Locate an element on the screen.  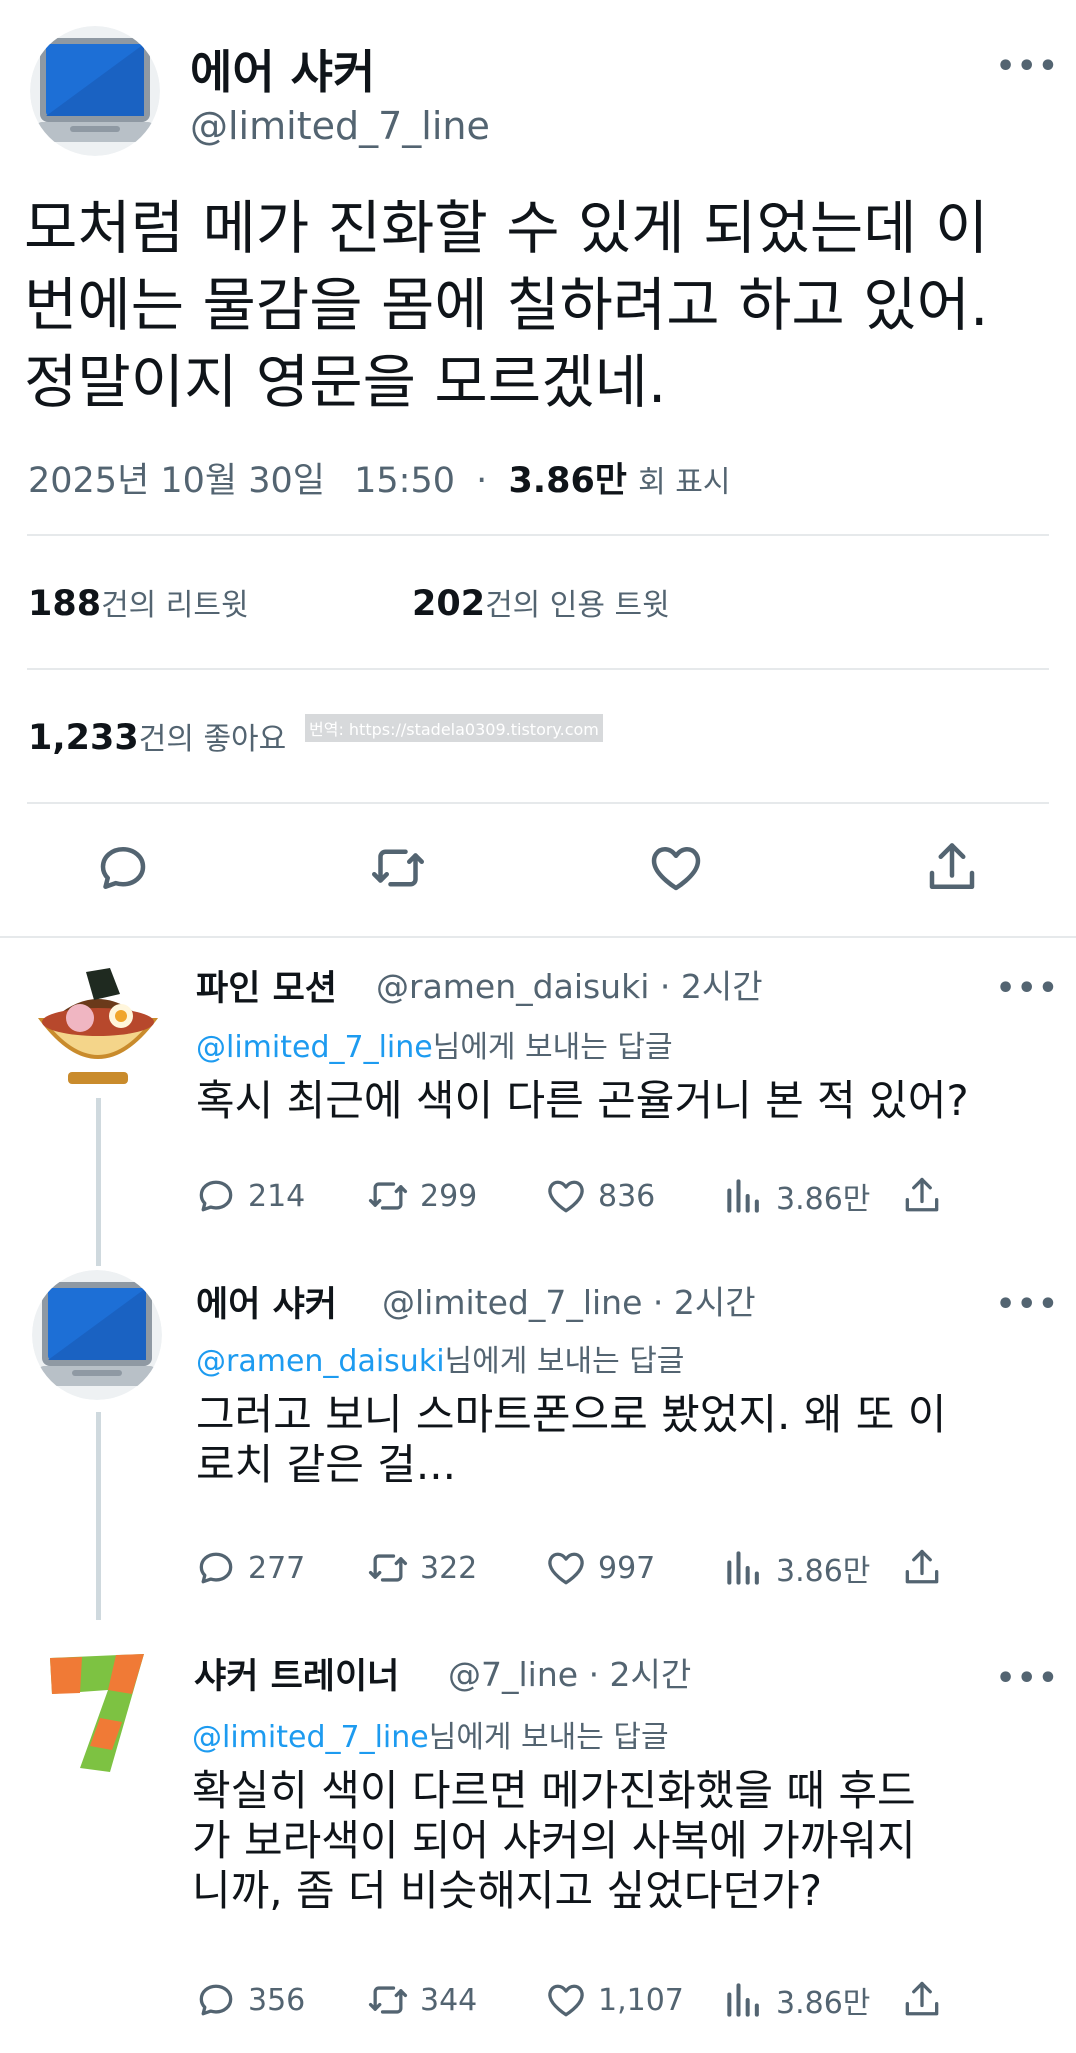
quote-count: 202 is located at coordinates (449, 604).